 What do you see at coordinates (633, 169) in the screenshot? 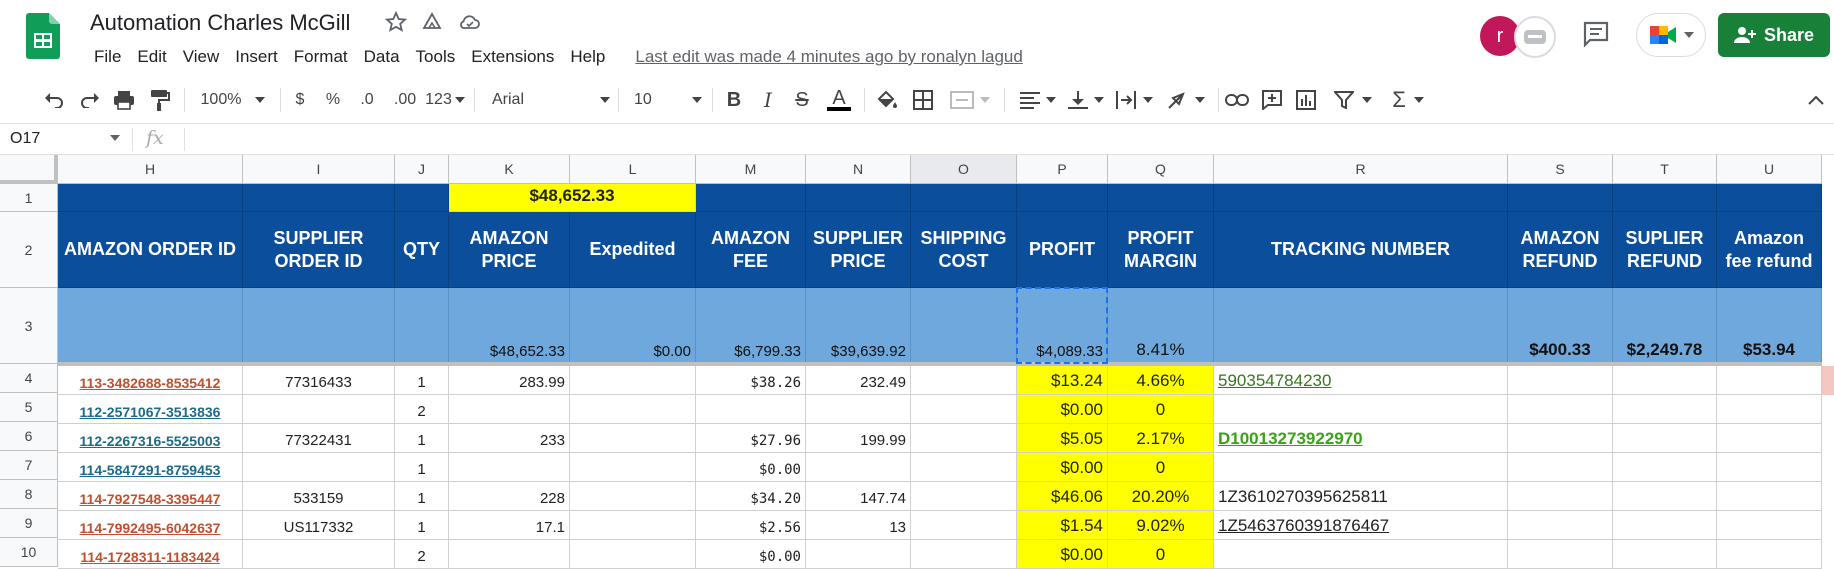
I see `column-header-l: L` at bounding box center [633, 169].